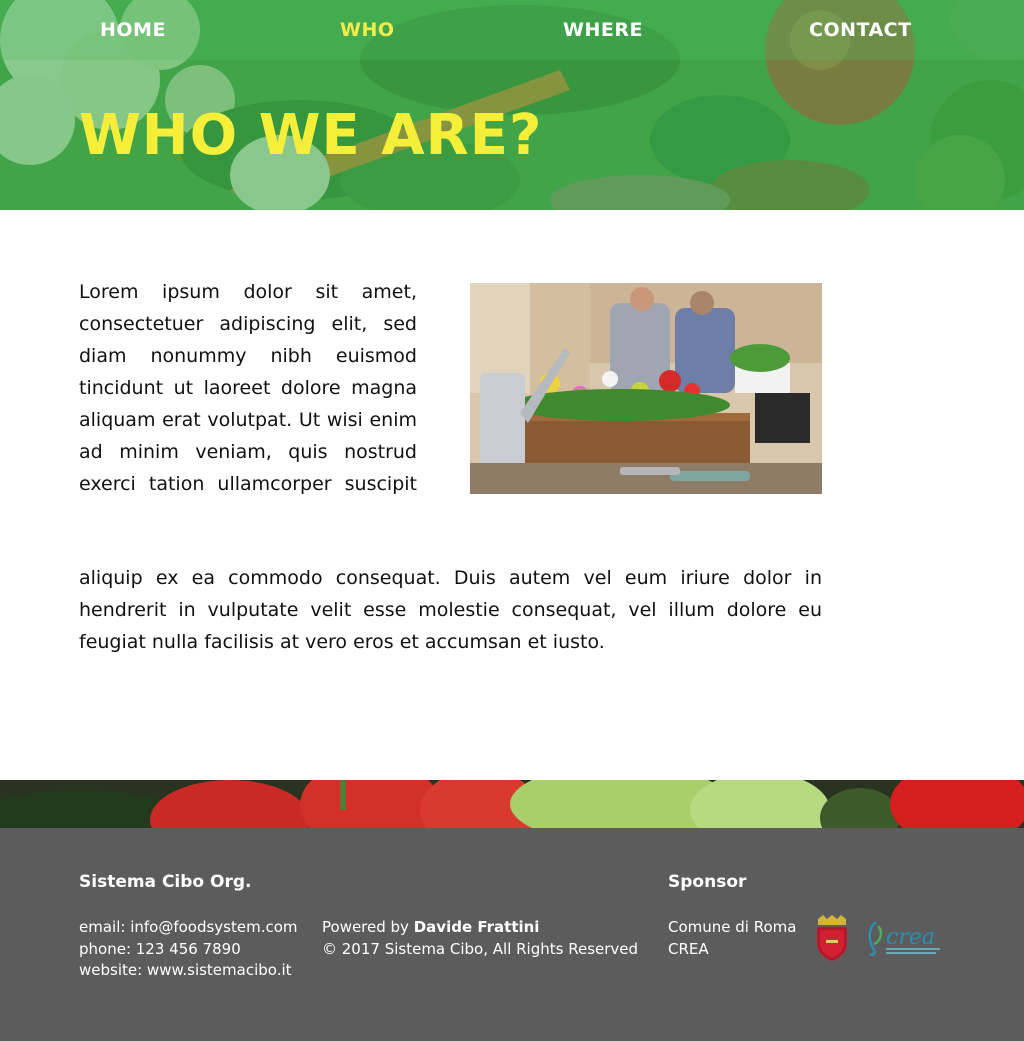  I want to click on powered-by-line: Powered by Davide Frattini, so click(480, 928).